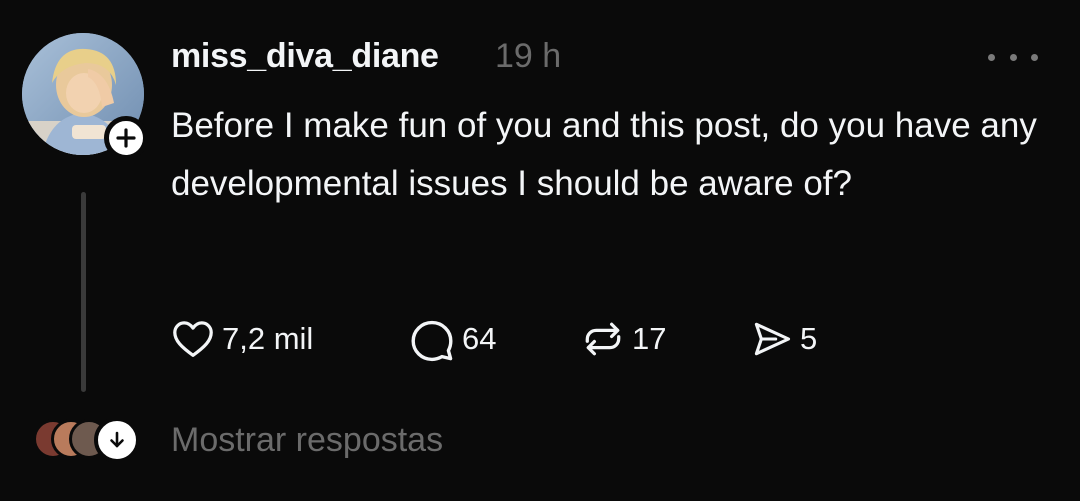 The width and height of the screenshot is (1080, 501). I want to click on send-icon, so click(772, 339).